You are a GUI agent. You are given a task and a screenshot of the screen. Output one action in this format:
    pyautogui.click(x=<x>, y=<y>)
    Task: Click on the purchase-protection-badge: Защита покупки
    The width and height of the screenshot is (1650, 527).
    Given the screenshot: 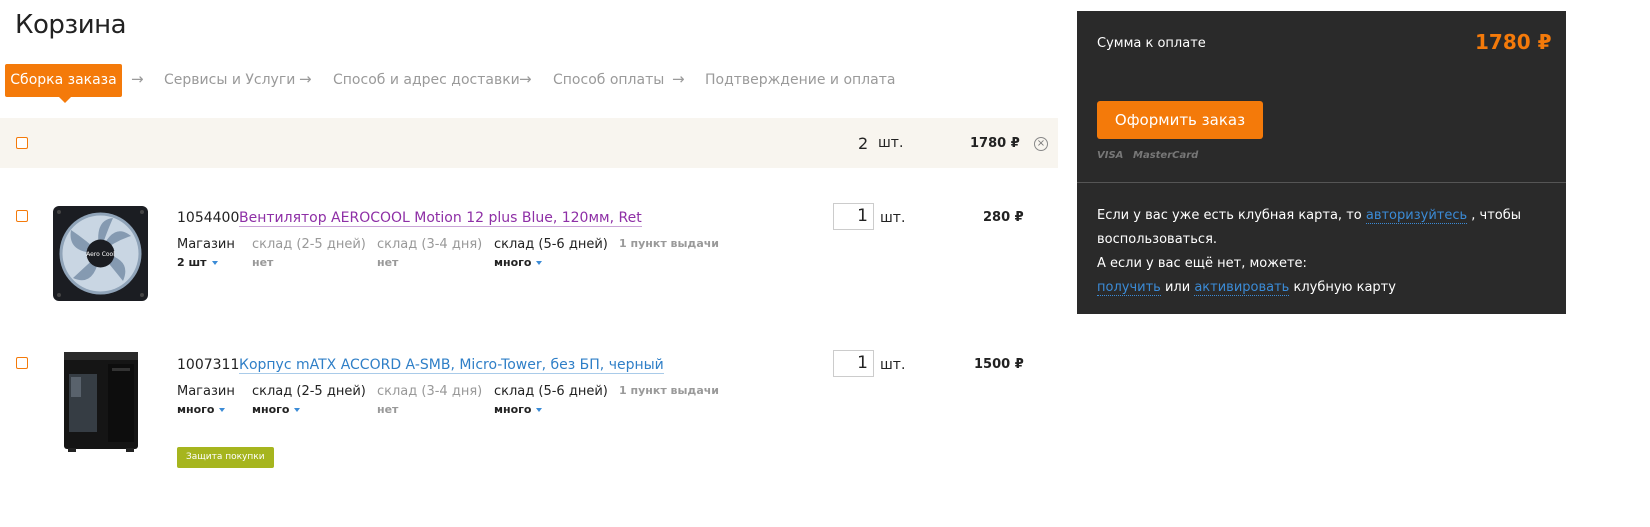 What is the action you would take?
    pyautogui.click(x=225, y=457)
    